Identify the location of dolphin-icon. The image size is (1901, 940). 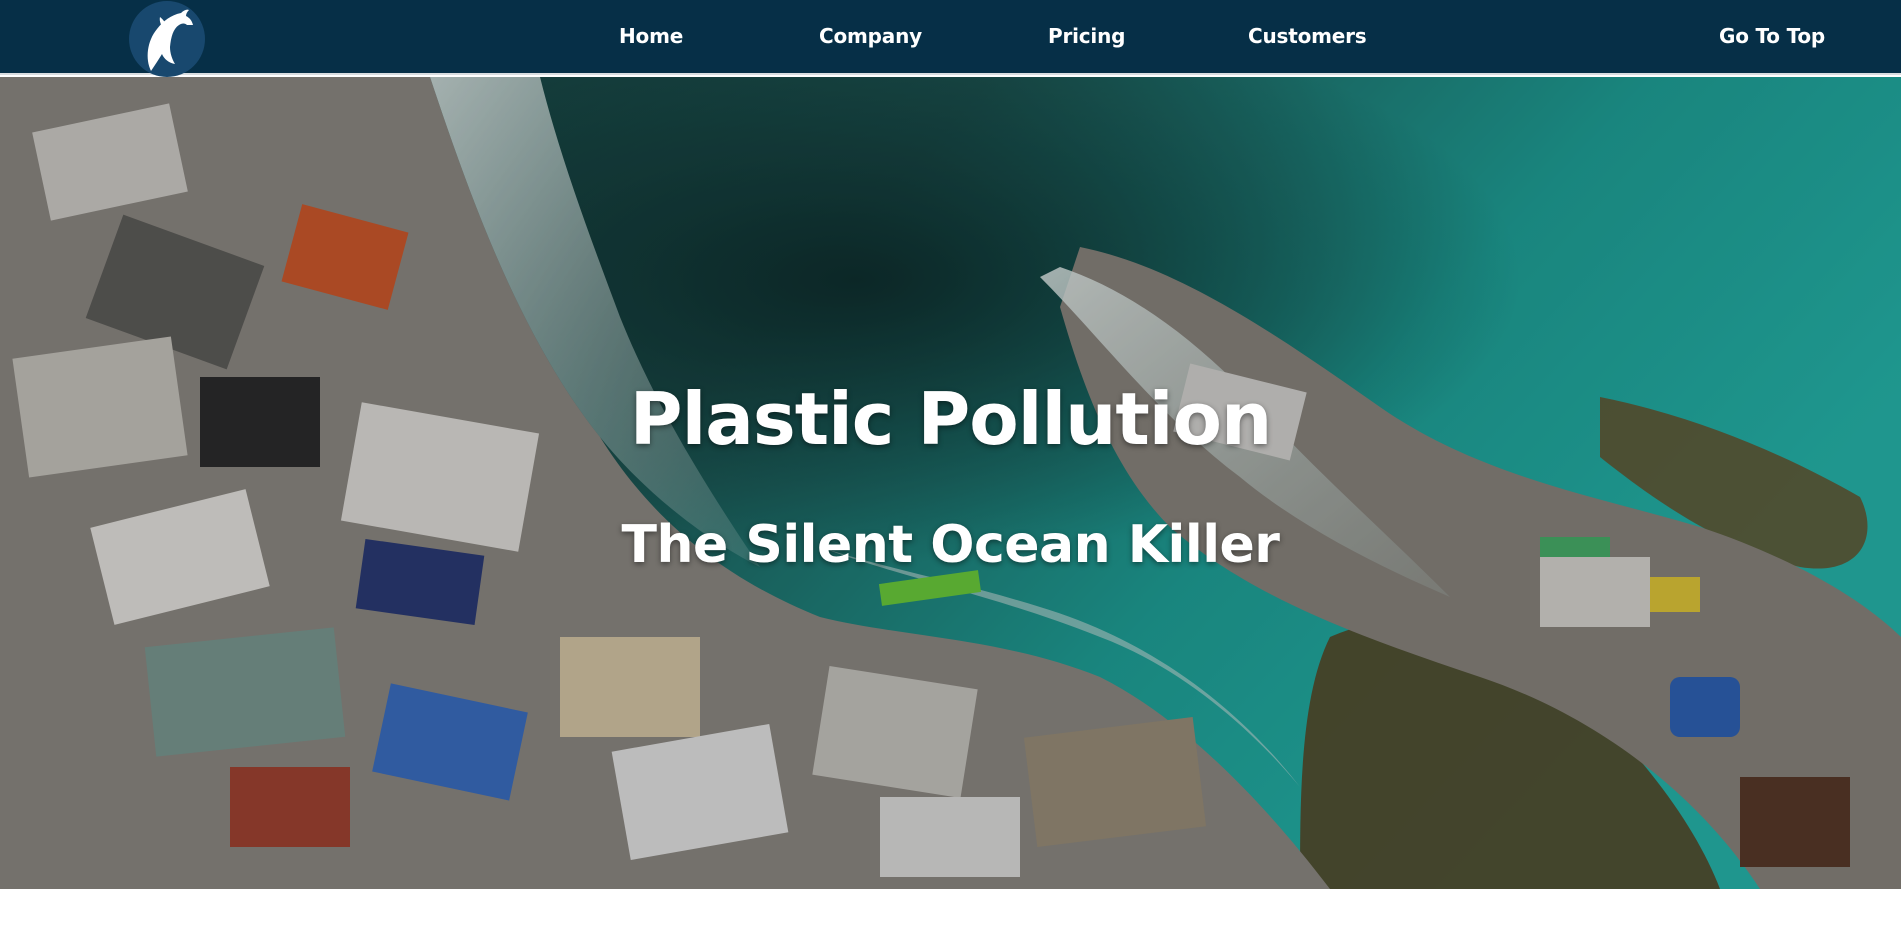
(170, 40).